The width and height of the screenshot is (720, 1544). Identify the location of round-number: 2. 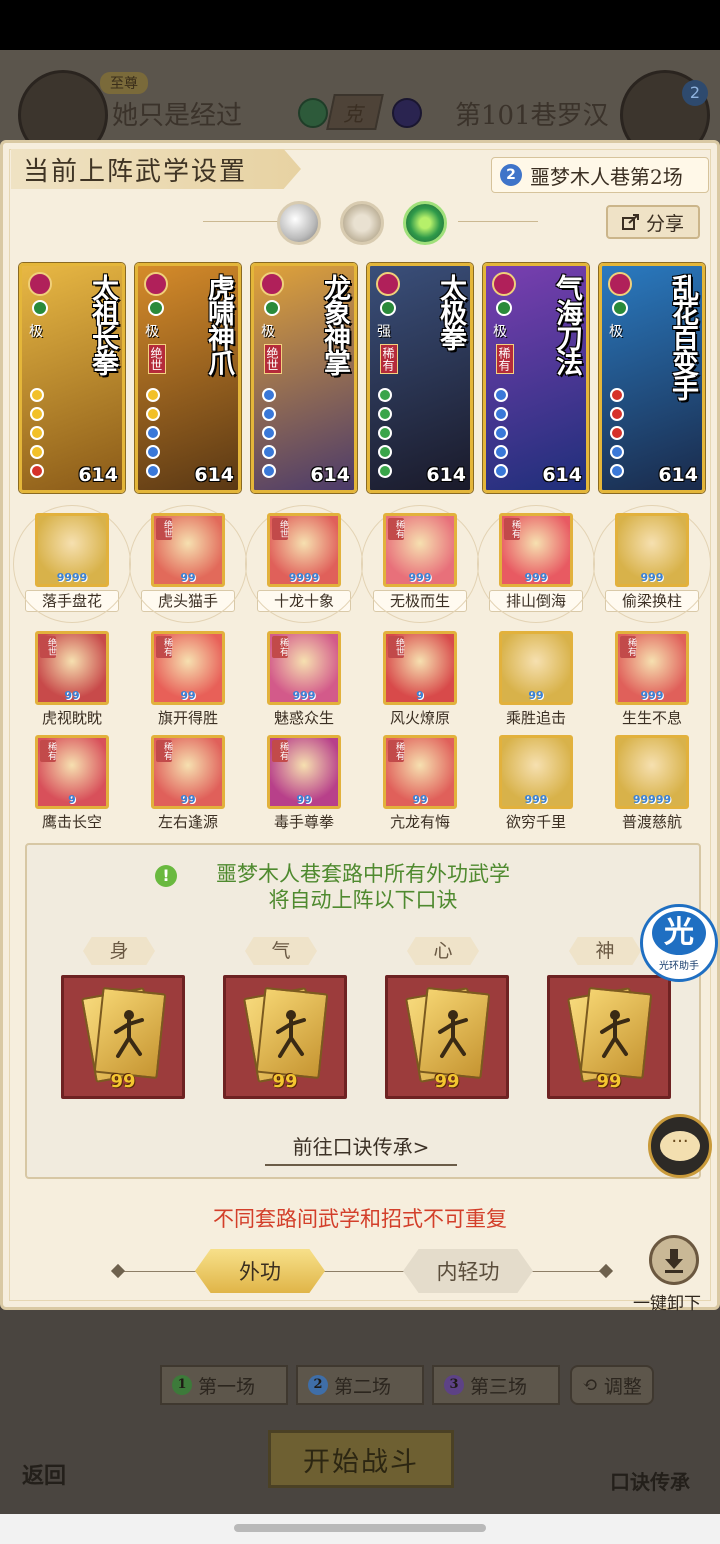
(318, 1385).